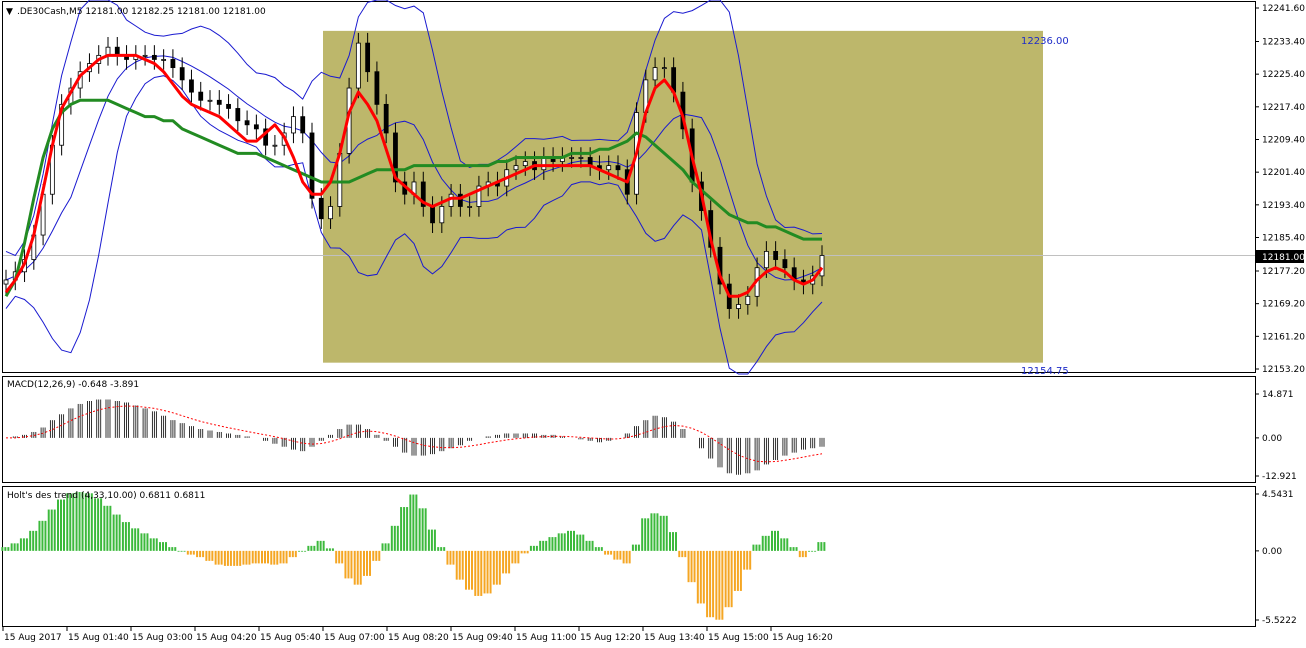  Describe the element at coordinates (738, 638) in the screenshot. I see `time-axis-tick-label: 15 Aug 15:00` at that location.